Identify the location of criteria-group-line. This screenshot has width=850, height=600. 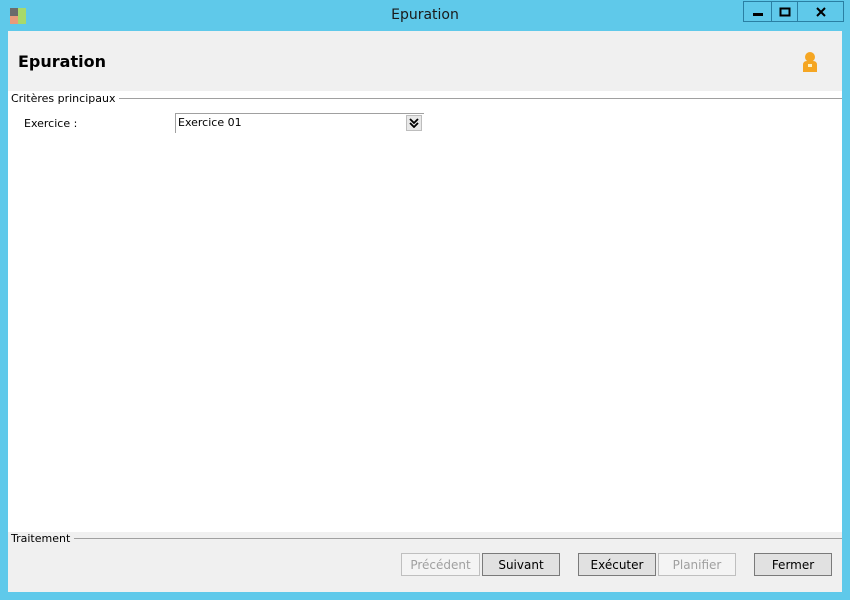
(477, 98).